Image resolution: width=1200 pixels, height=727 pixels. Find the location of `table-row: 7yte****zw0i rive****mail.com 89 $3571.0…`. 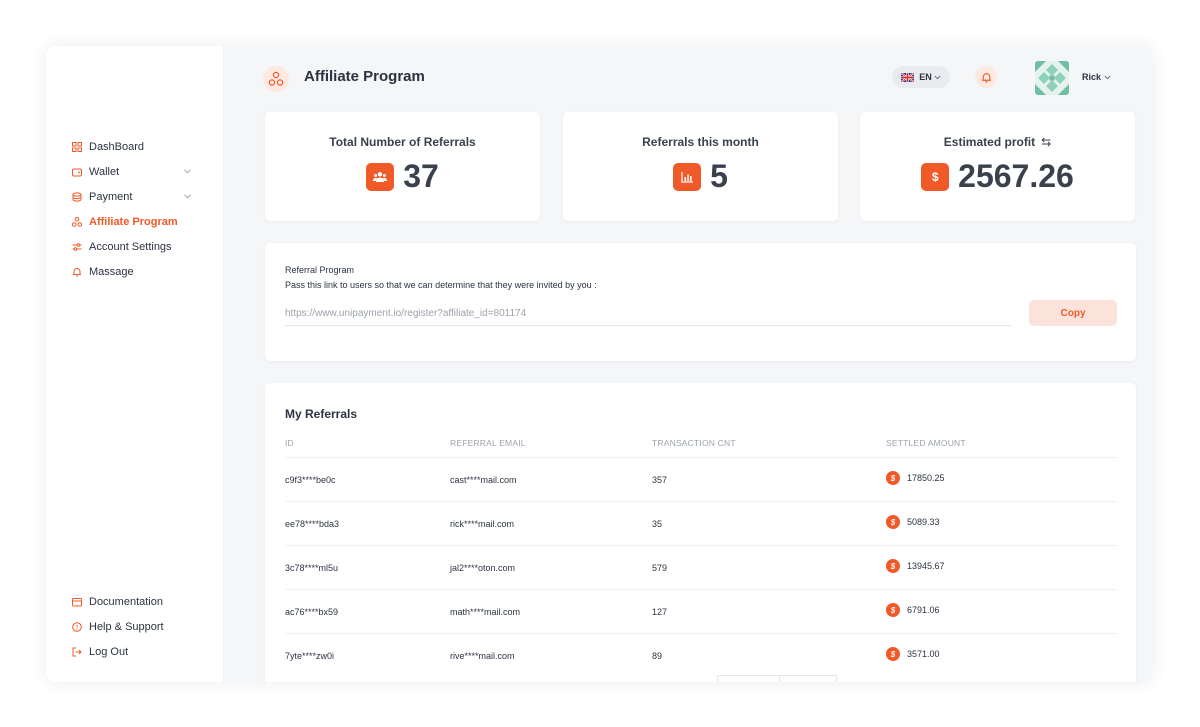

table-row: 7yte****zw0i rive****mail.com 89 $3571.0… is located at coordinates (701, 655).